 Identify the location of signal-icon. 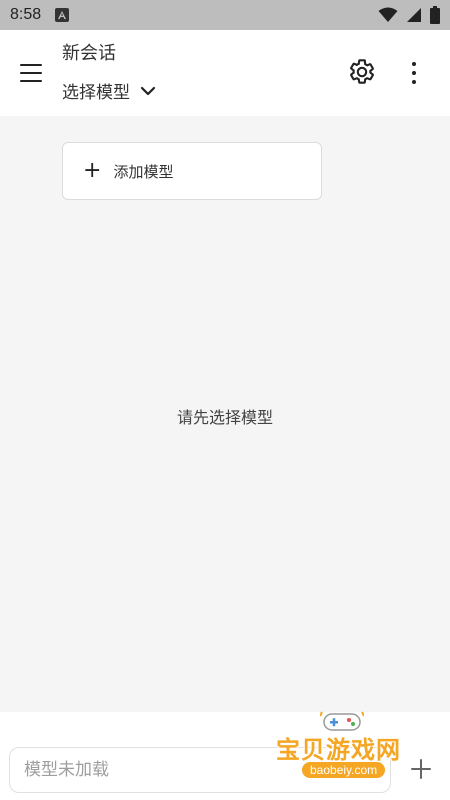
(414, 15).